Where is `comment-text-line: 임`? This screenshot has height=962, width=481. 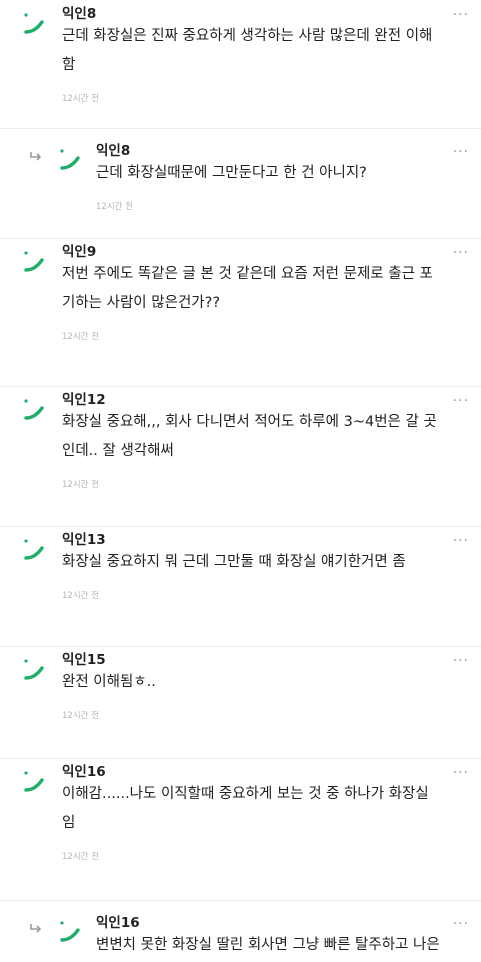 comment-text-line: 임 is located at coordinates (69, 823).